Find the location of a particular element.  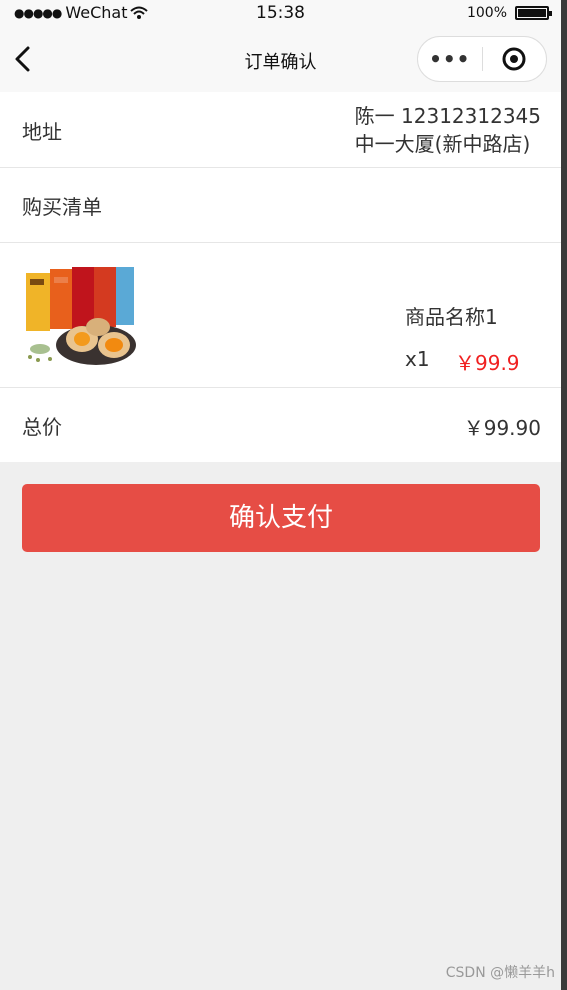

address-contact: 陈一 12312312345 is located at coordinates (447, 116).